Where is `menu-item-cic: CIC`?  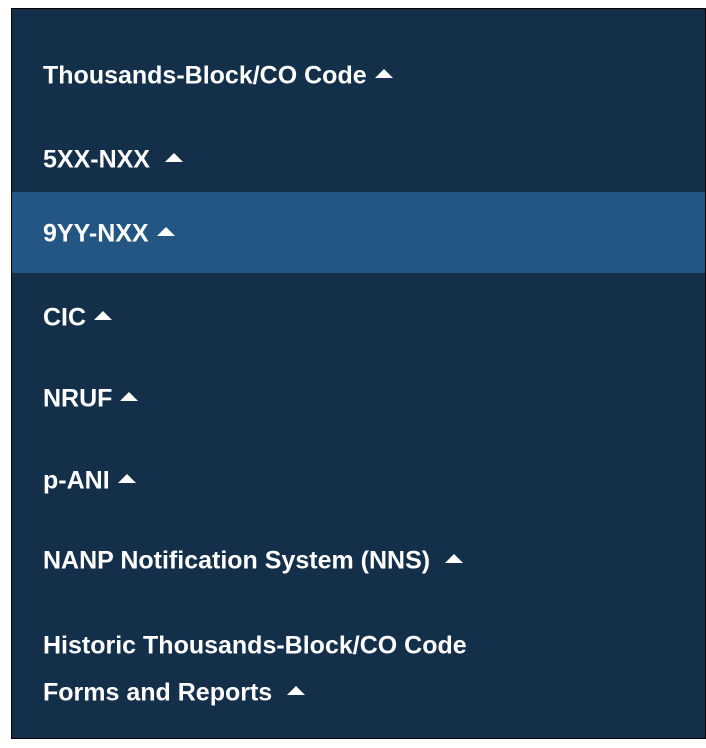 menu-item-cic: CIC is located at coordinates (358, 316).